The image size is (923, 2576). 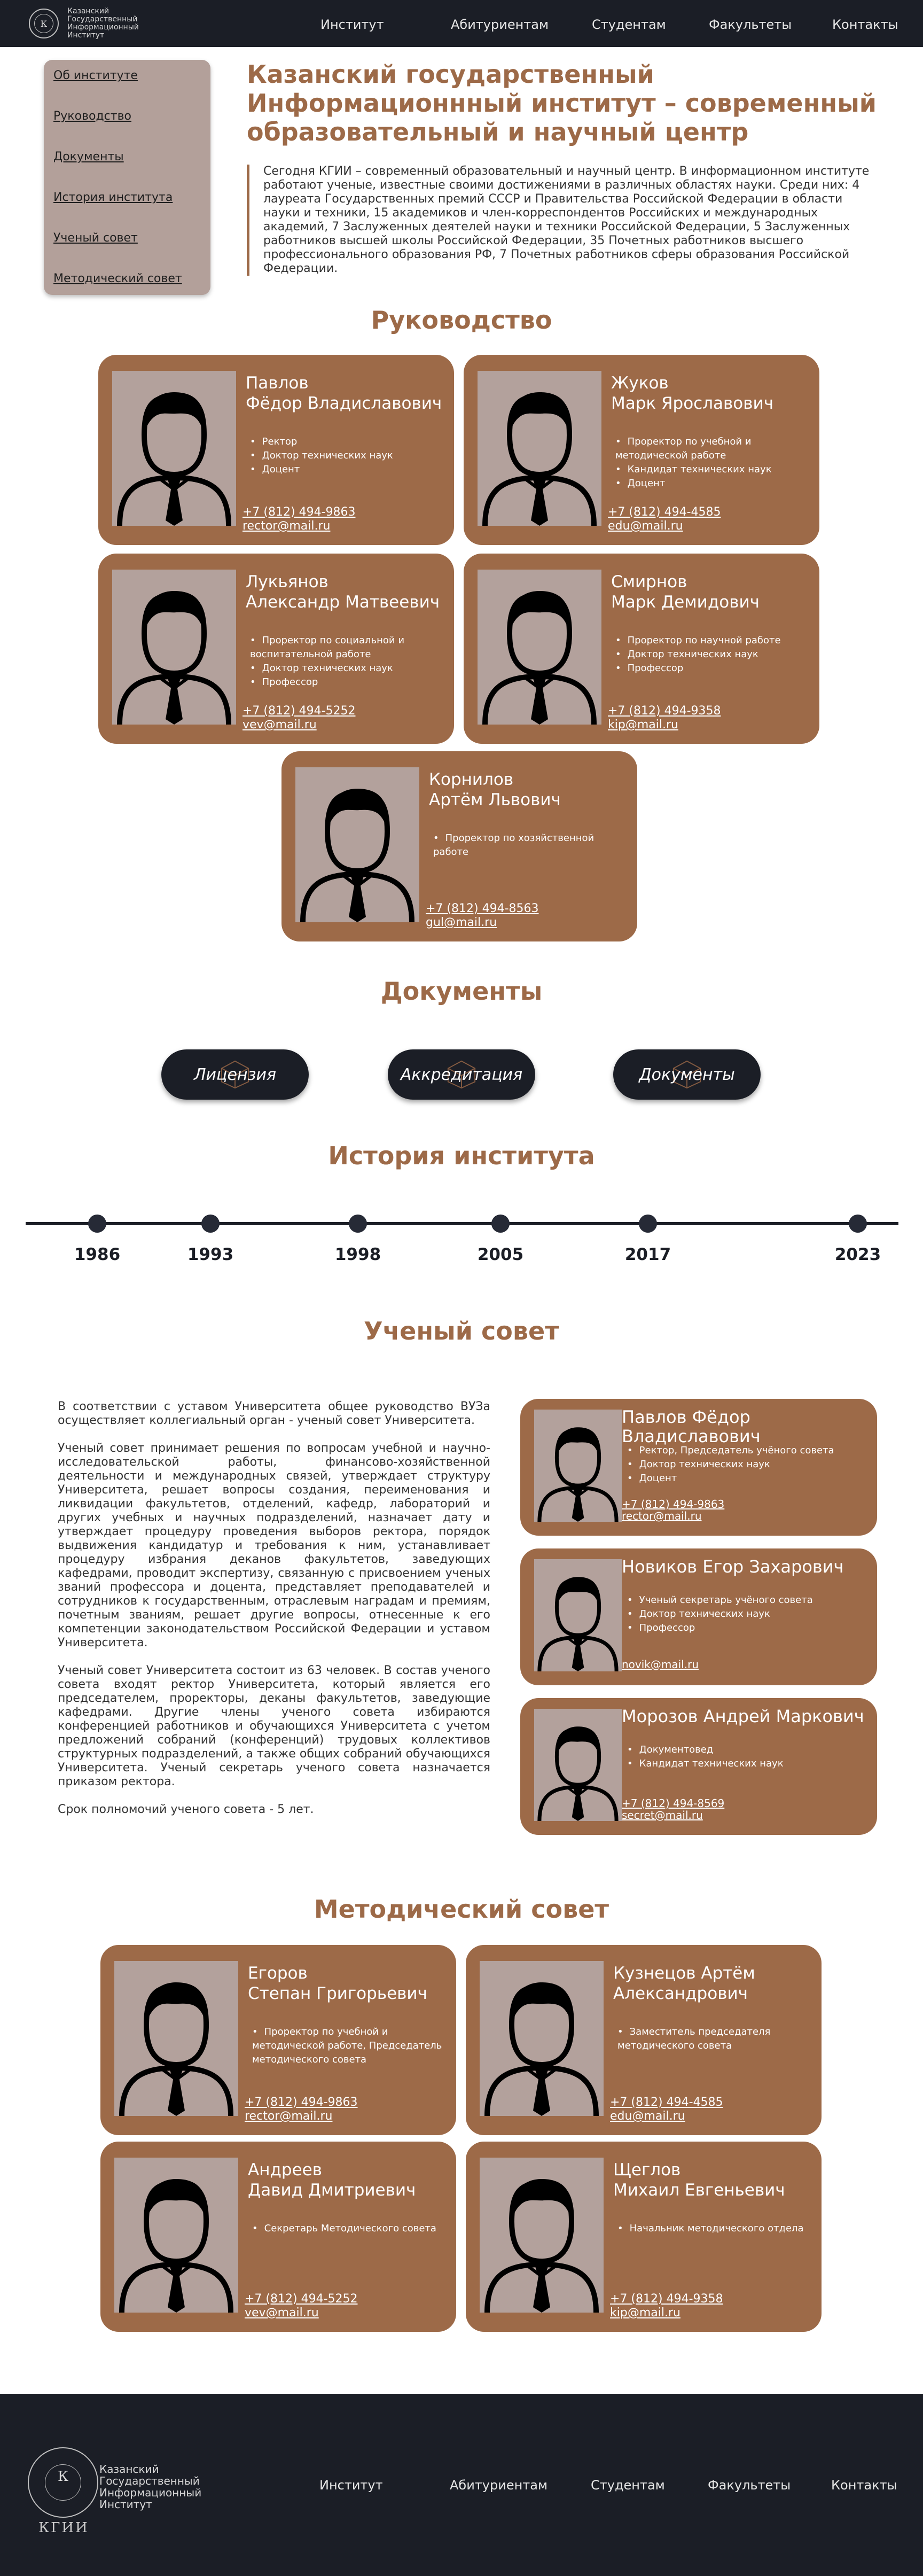 I want to click on member-name: Морозов Андрей Маркович, so click(x=743, y=1716).